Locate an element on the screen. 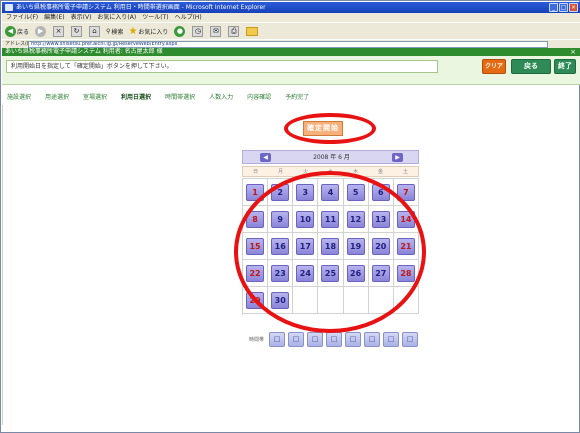 This screenshot has height=433, width=580. menu-favorites: お気に入り(A) is located at coordinates (116, 17).